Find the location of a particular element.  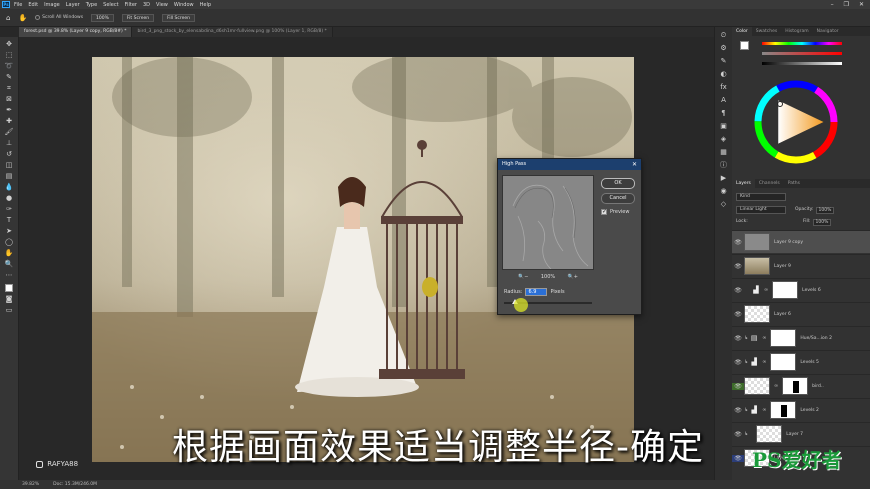

layer-row: 👁 ↳ ▟ ∞ Levels 5 is located at coordinates (801, 361).